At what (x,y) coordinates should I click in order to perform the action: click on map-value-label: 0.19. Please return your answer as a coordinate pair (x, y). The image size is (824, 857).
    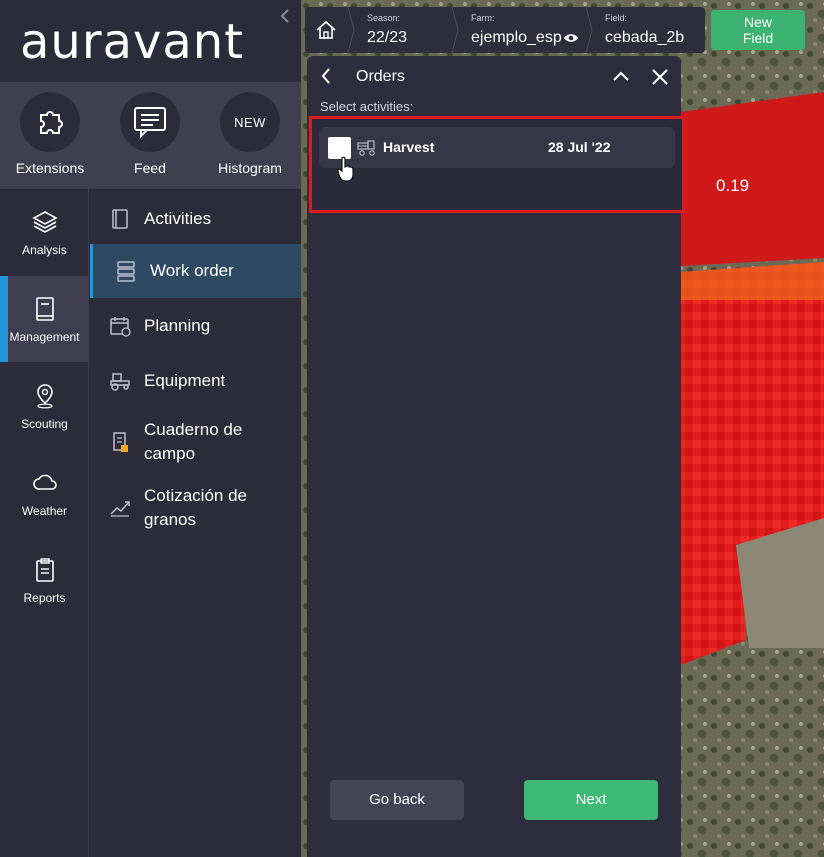
    Looking at the image, I should click on (733, 185).